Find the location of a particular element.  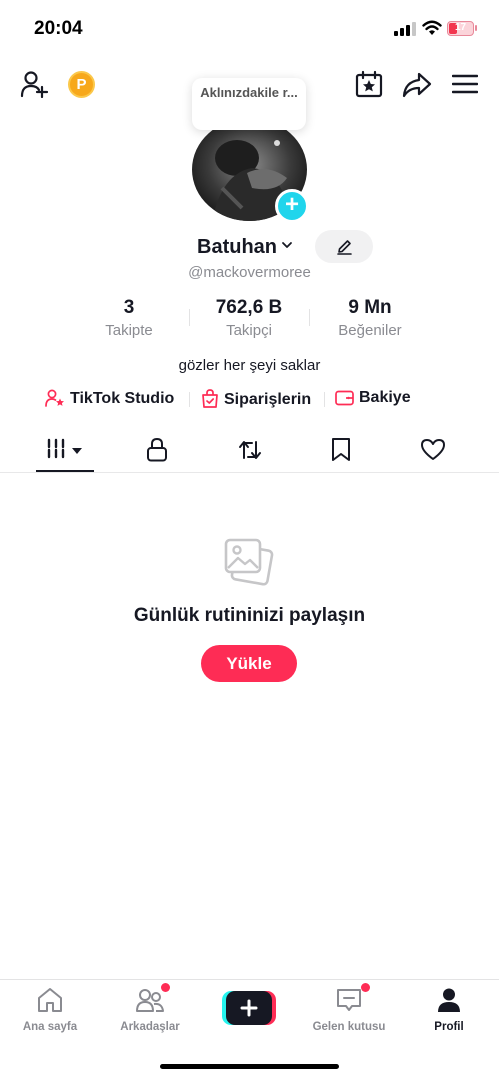

stat-following: 3 Takipte is located at coordinates (129, 318).